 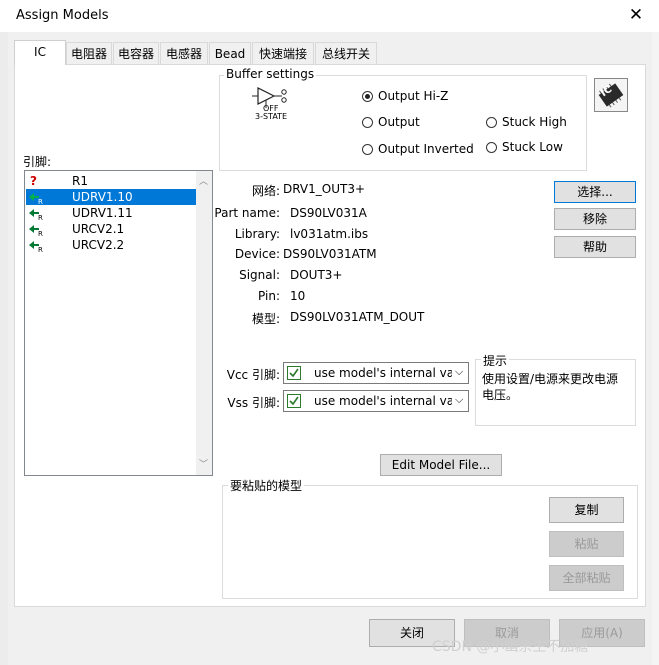 I want to click on tab-label: Bead, so click(x=230, y=54).